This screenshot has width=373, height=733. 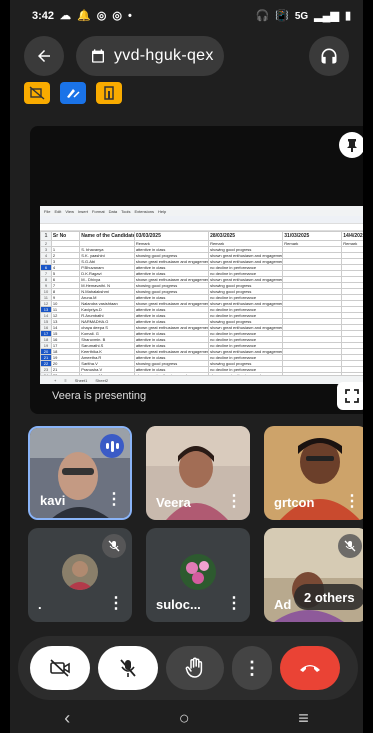 I want to click on mic-toggle-button, so click(x=128, y=668).